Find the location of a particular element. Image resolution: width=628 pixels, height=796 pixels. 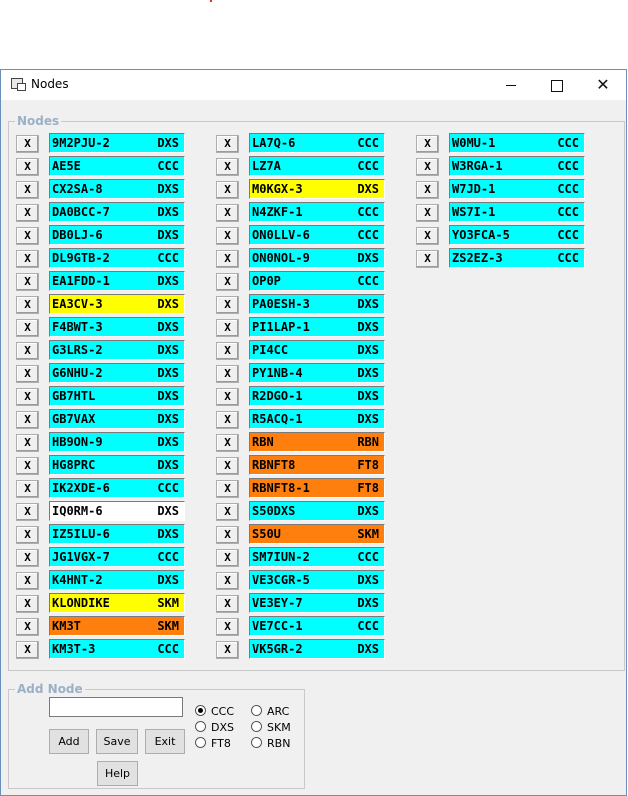

node-type: FT8 is located at coordinates (368, 488).